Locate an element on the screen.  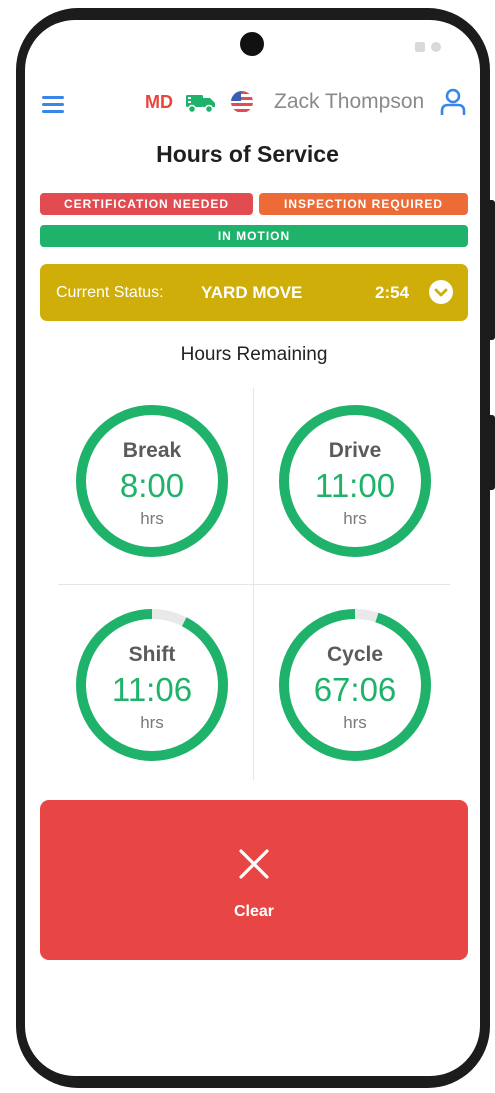
shift-gauge-unit: hrs is located at coordinates (152, 722).